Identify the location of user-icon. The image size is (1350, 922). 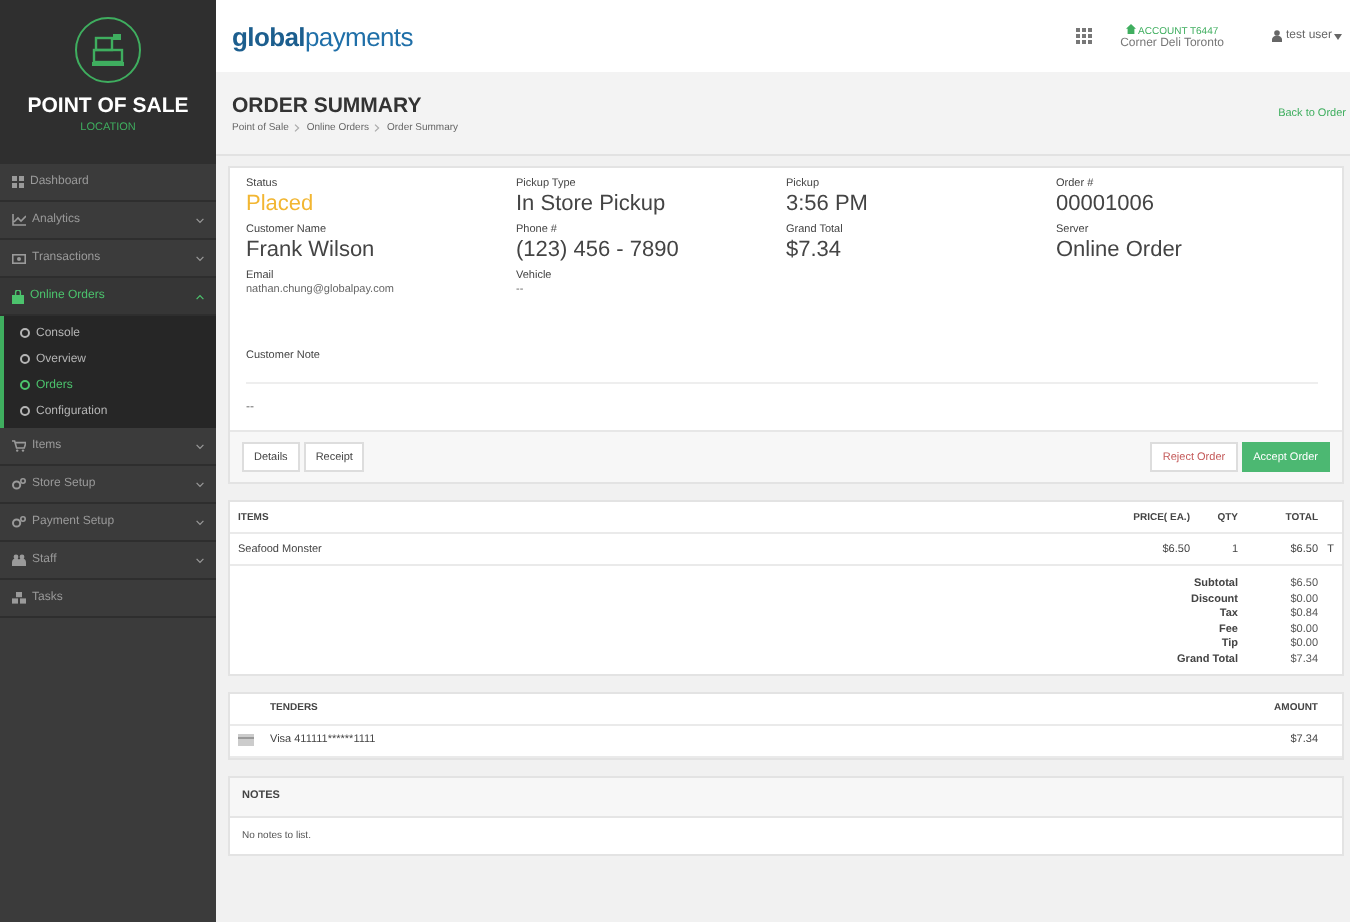
(1276, 36).